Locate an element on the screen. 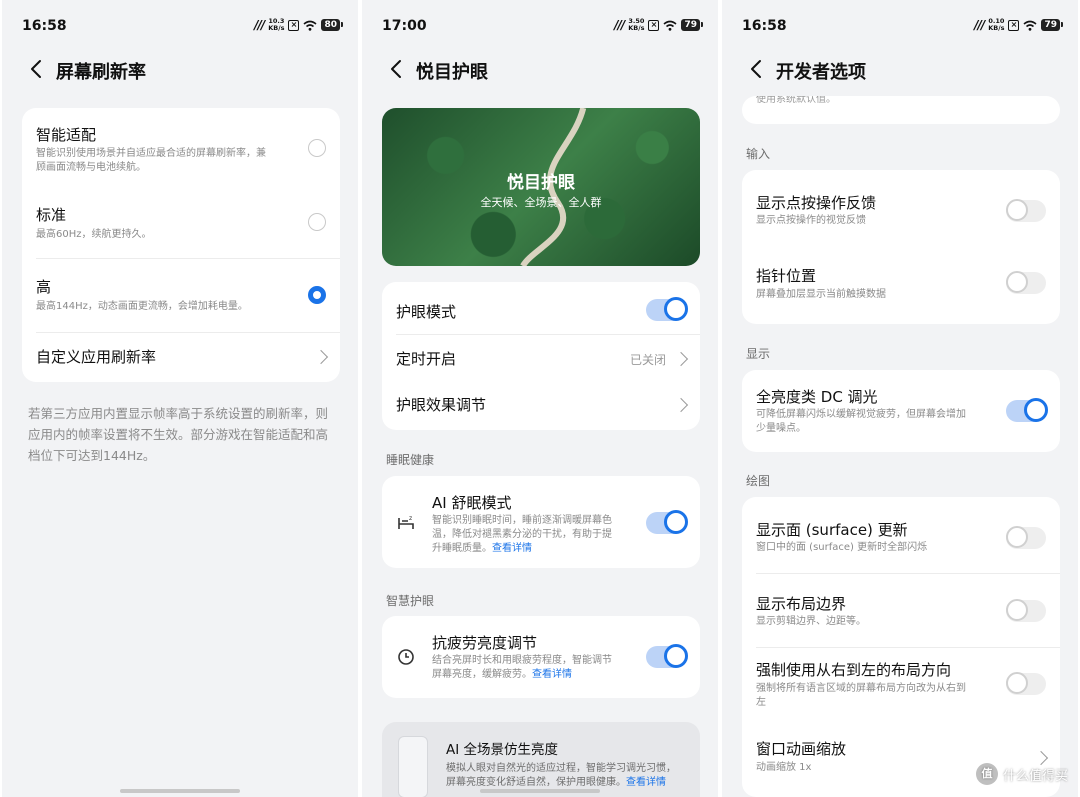 This screenshot has width=1080, height=797. eye-mode-card: 护眼模式 定时开启 已关闭 护眼效果调节 is located at coordinates (541, 356).